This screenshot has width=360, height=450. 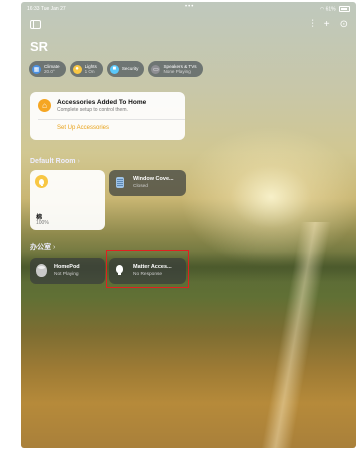 What do you see at coordinates (120, 182) in the screenshot?
I see `window-blinds-icon` at bounding box center [120, 182].